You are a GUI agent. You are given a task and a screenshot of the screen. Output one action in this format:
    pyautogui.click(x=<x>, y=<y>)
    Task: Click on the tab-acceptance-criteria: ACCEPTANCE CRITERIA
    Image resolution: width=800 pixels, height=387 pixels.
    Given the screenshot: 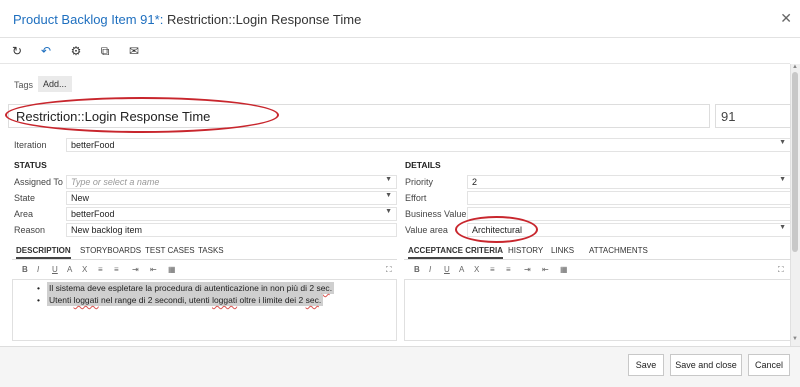 What is the action you would take?
    pyautogui.click(x=455, y=252)
    